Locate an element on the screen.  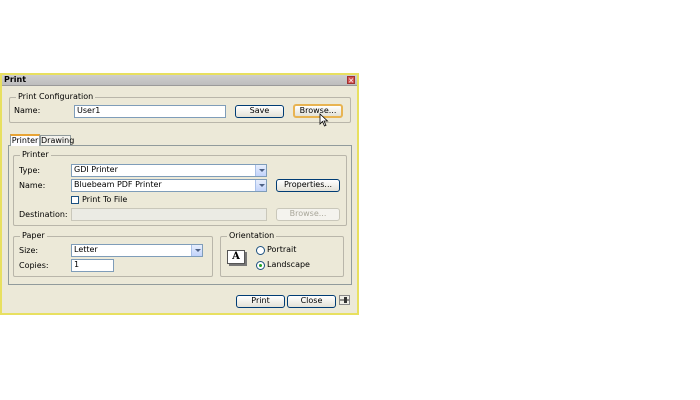
orientation-group: Orientation A Portrait Landscape is located at coordinates (282, 254).